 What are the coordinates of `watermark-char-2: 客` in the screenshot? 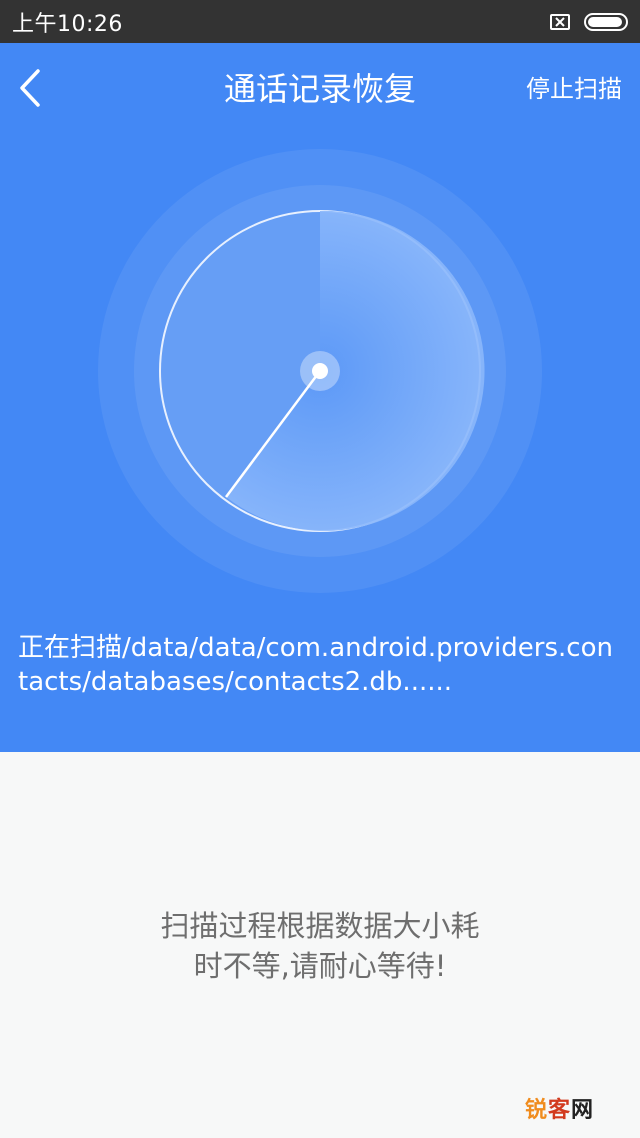 It's located at (559, 1110).